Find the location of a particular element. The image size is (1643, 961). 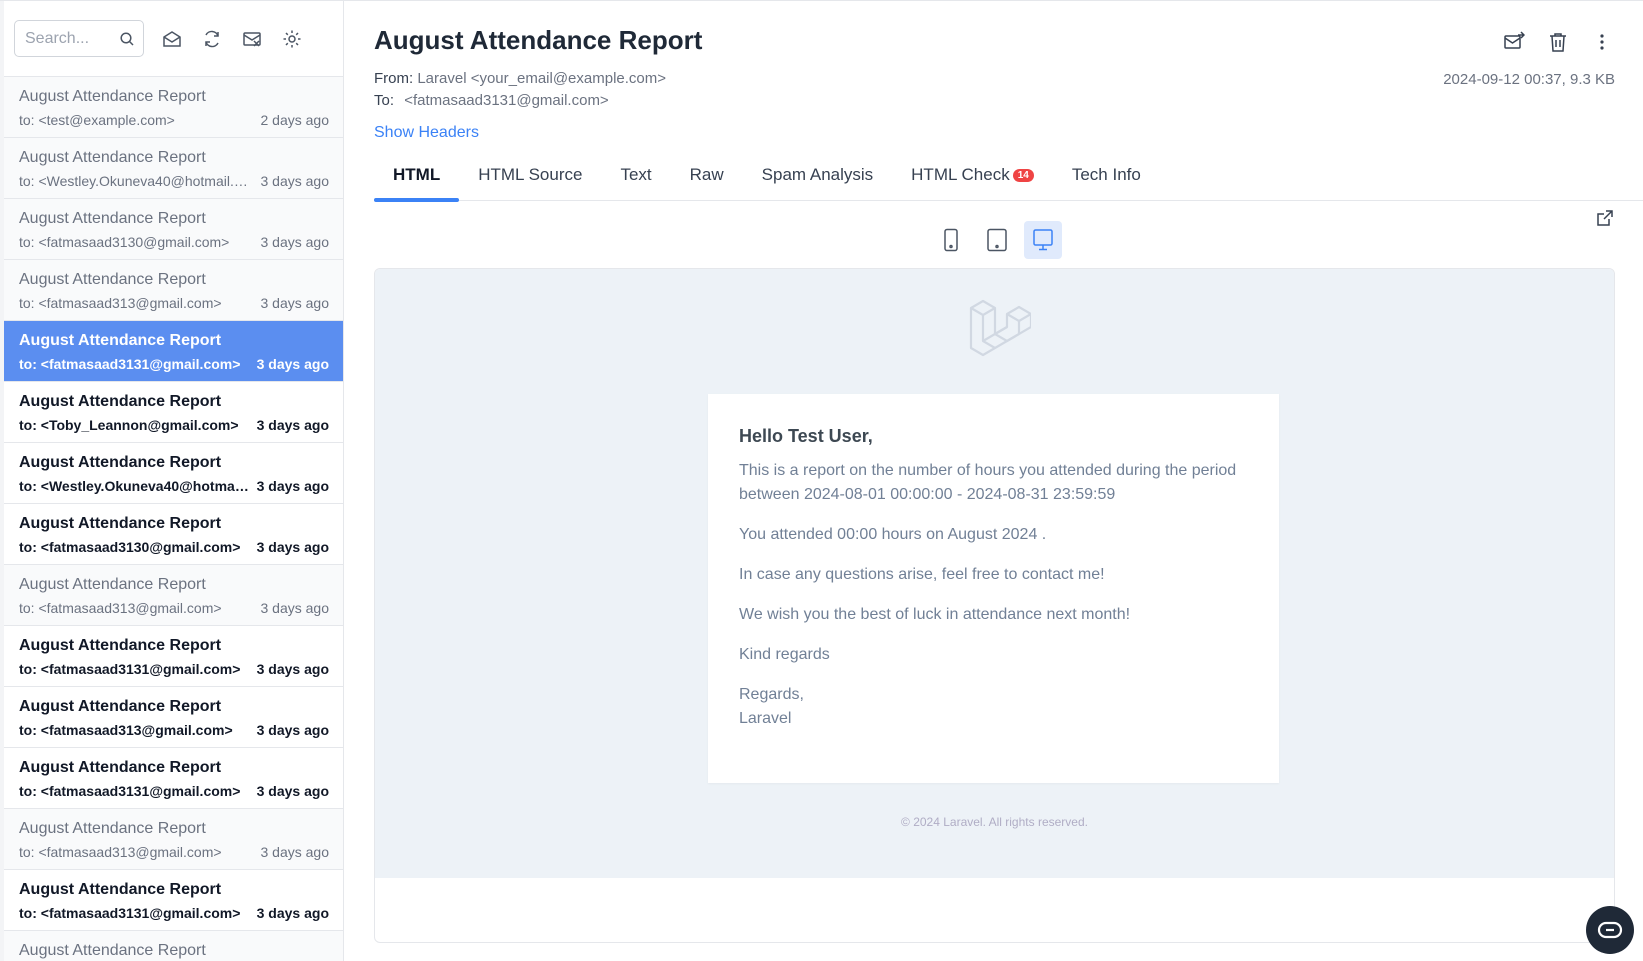

refresh-icon is located at coordinates (212, 38).